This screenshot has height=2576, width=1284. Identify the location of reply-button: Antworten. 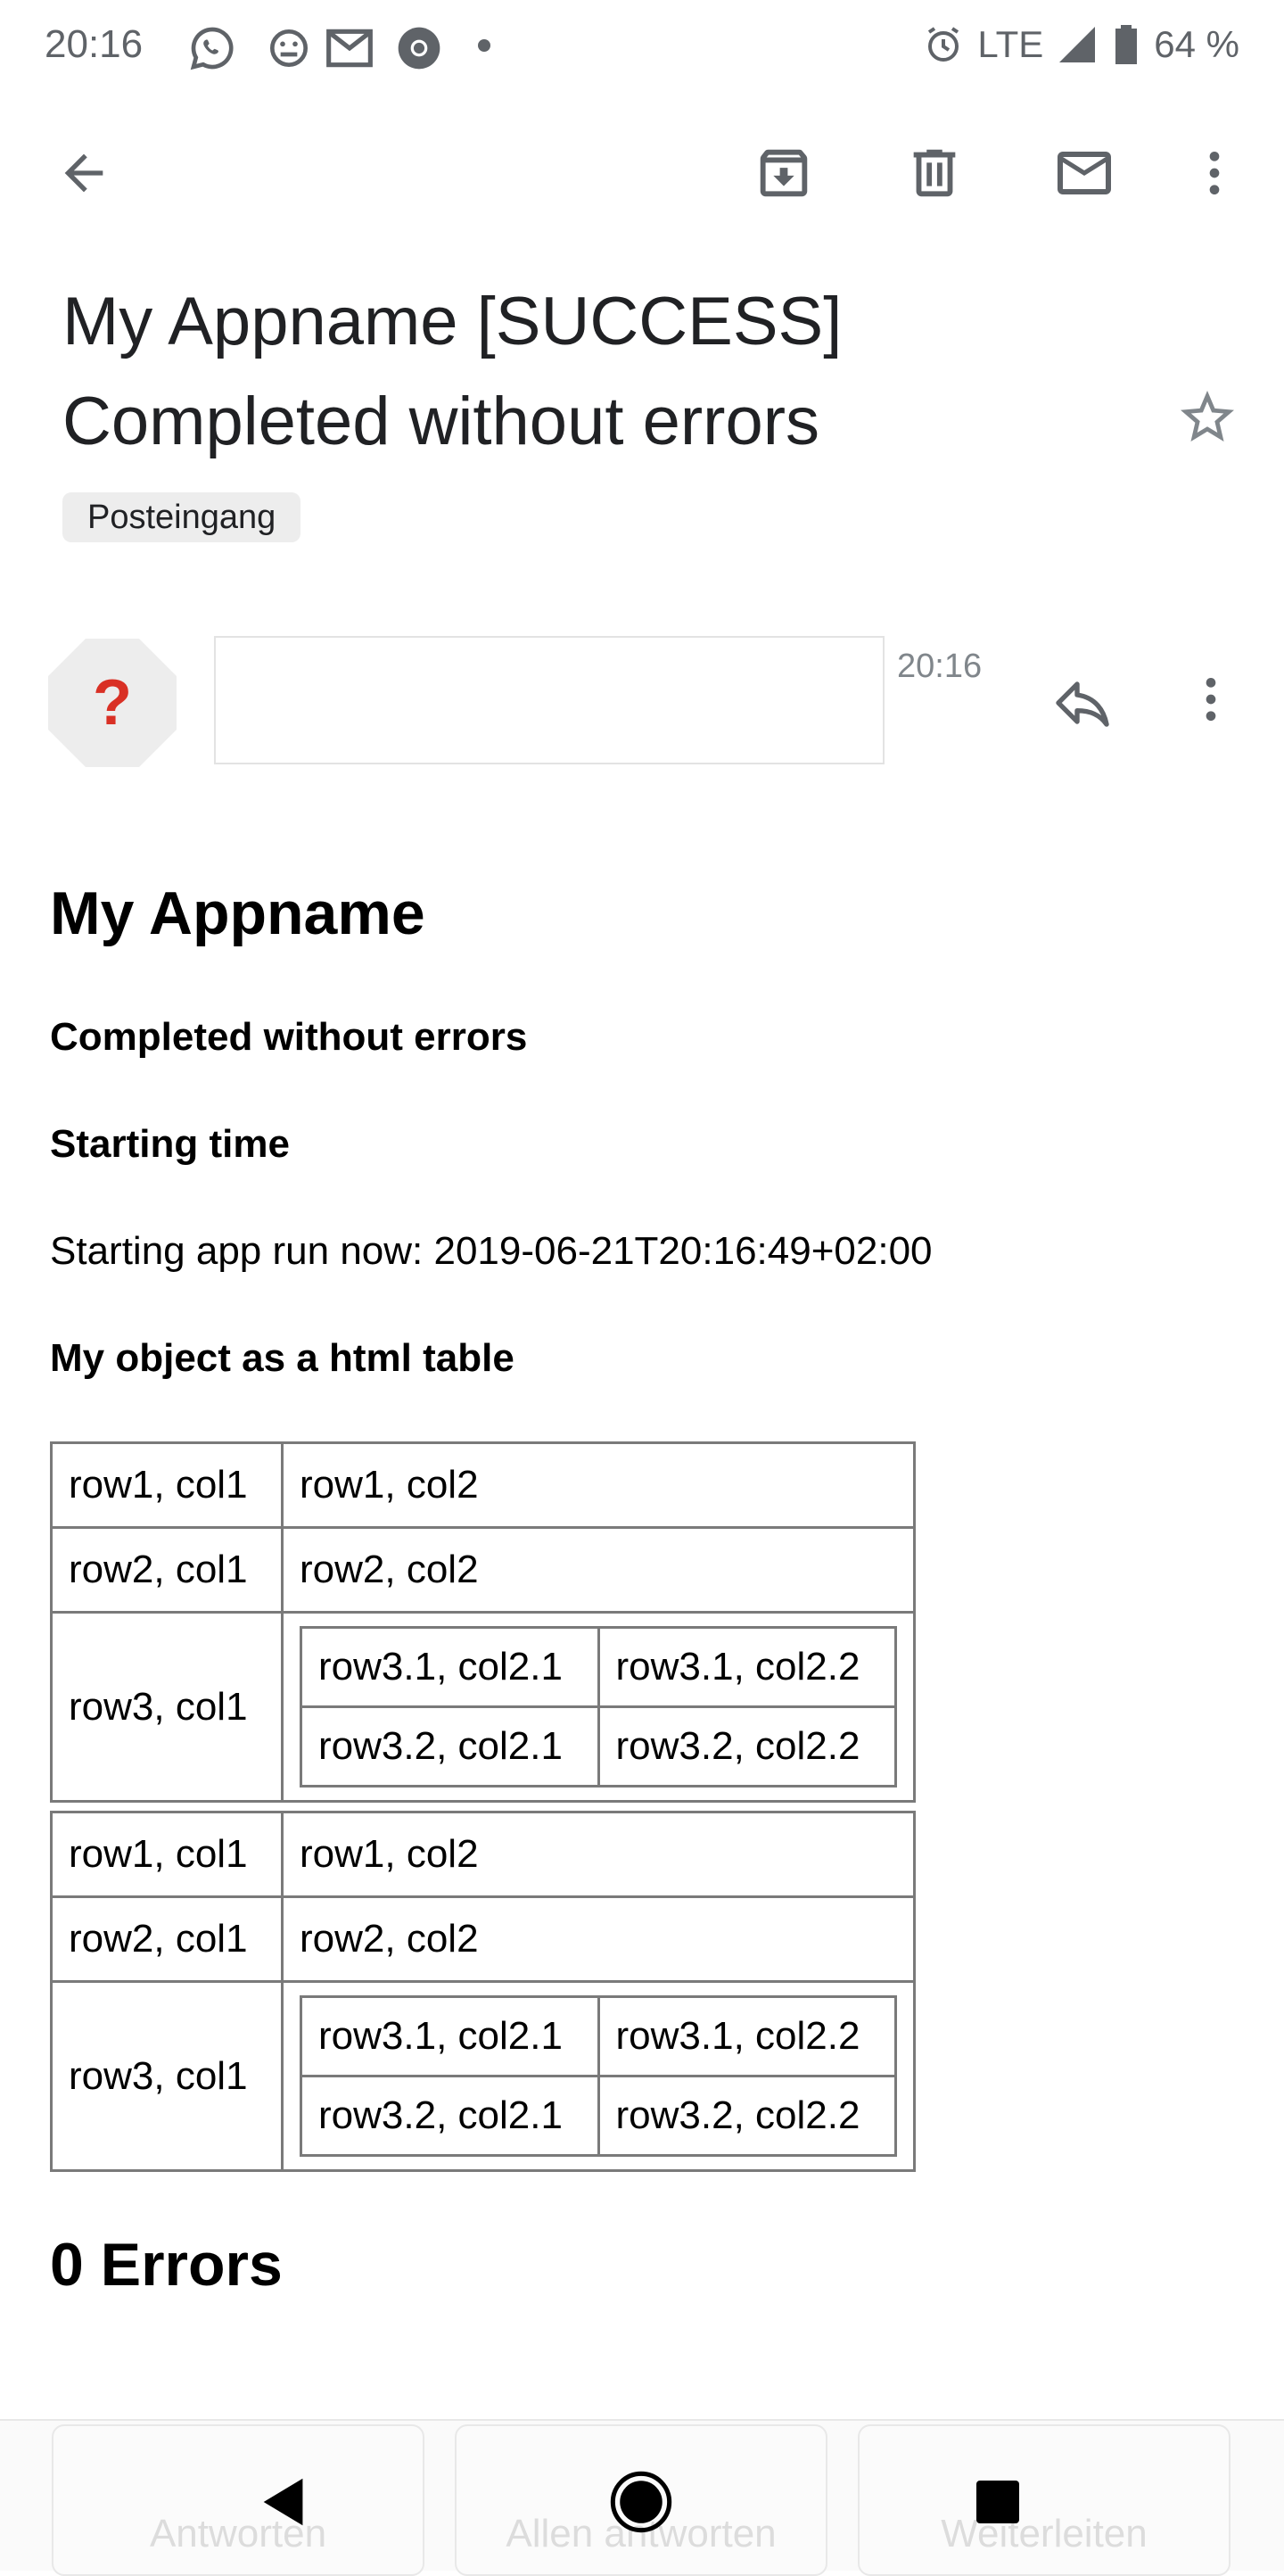
(238, 2500).